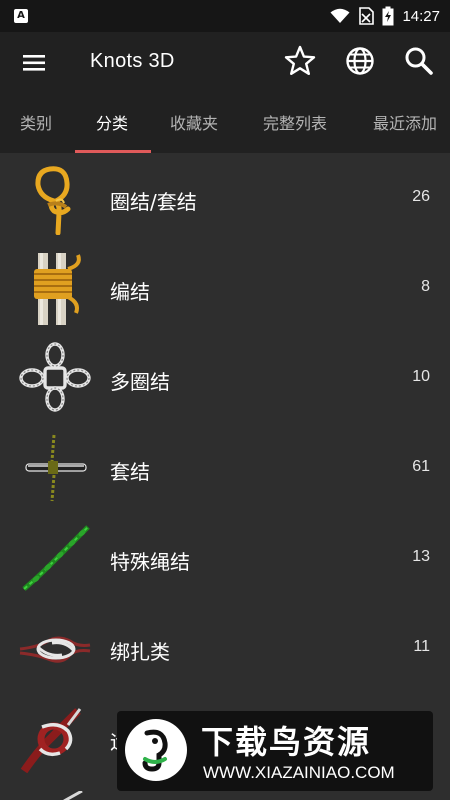 The height and width of the screenshot is (800, 450). I want to click on loop-knot-icon, so click(53, 200).